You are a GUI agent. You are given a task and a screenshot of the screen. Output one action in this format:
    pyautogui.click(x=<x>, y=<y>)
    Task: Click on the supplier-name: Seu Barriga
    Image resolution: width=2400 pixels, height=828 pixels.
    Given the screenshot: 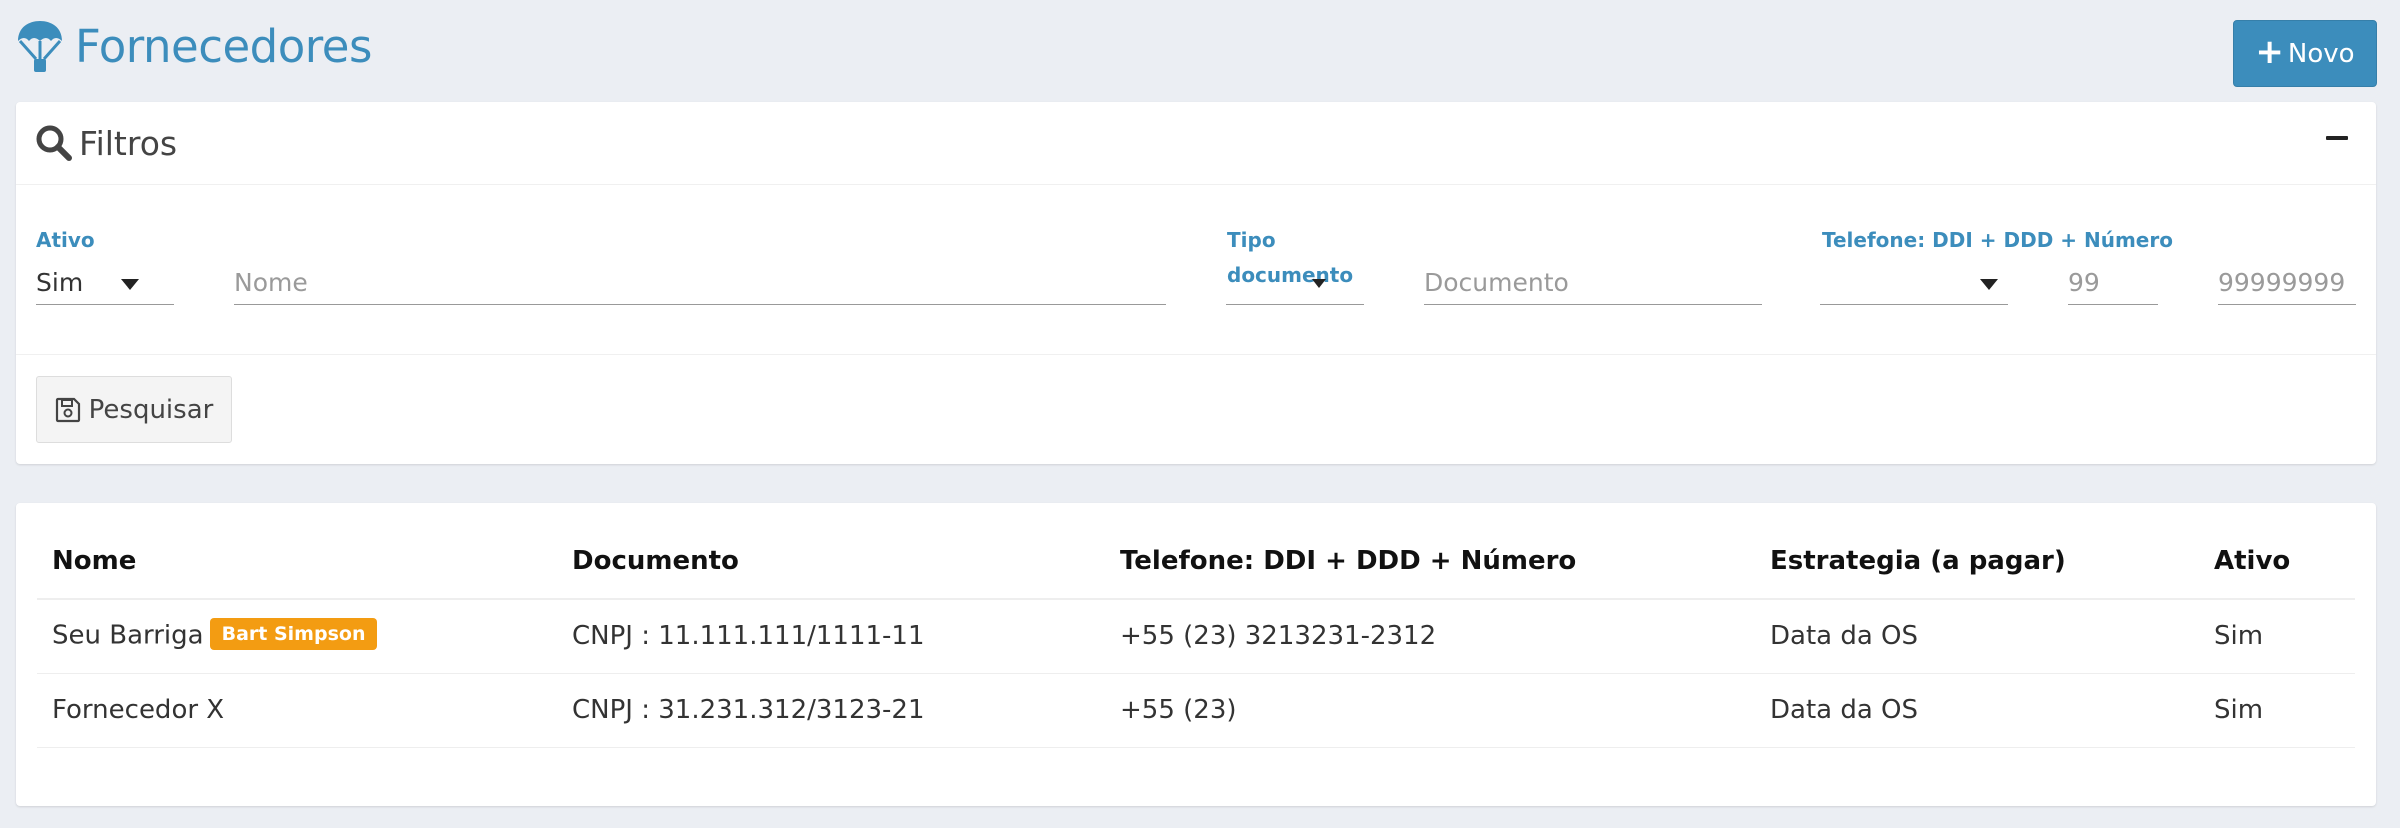 What is the action you would take?
    pyautogui.click(x=128, y=635)
    